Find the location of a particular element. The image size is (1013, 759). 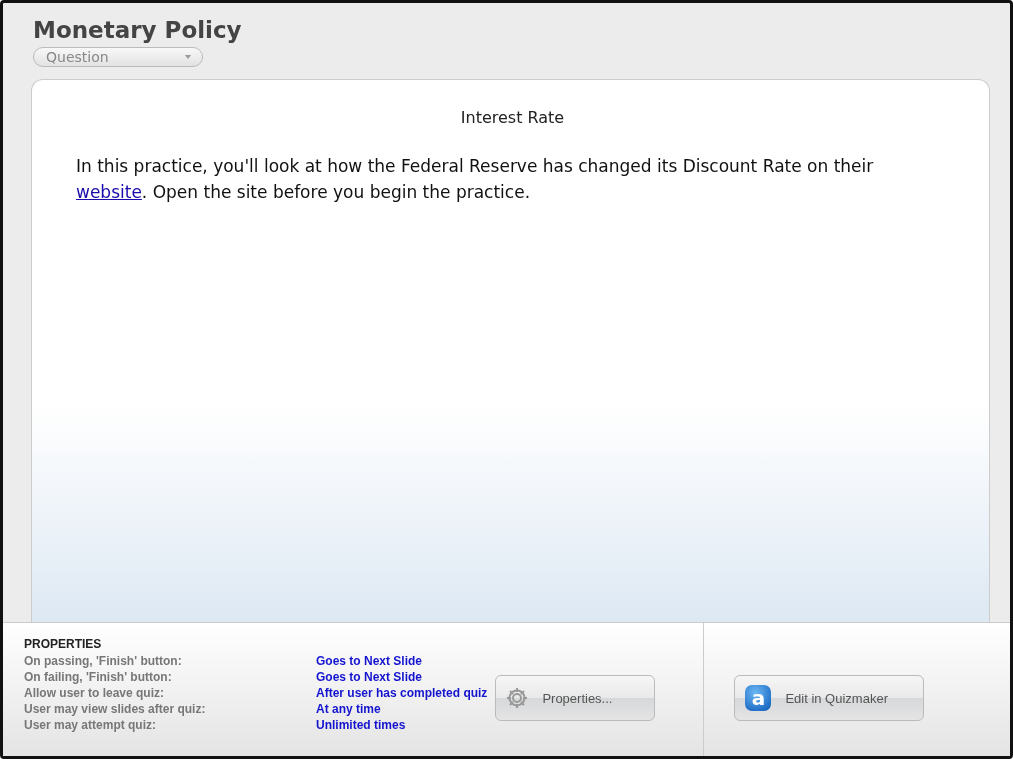

property-label: User may attempt quiz: is located at coordinates (91, 725).